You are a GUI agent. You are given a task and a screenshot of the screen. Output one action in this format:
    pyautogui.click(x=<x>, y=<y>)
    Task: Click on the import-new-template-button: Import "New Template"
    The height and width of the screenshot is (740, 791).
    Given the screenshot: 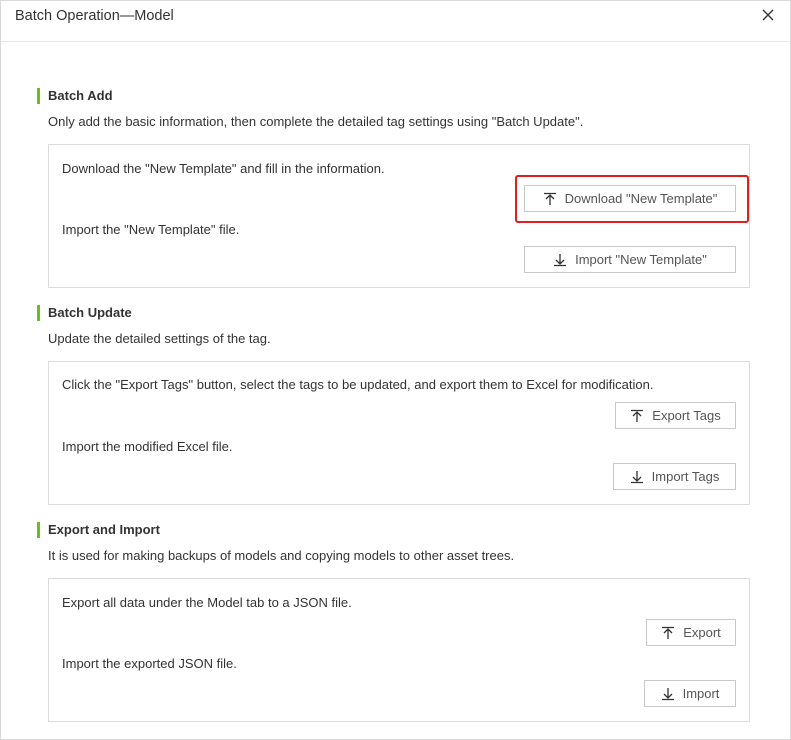 What is the action you would take?
    pyautogui.click(x=630, y=259)
    